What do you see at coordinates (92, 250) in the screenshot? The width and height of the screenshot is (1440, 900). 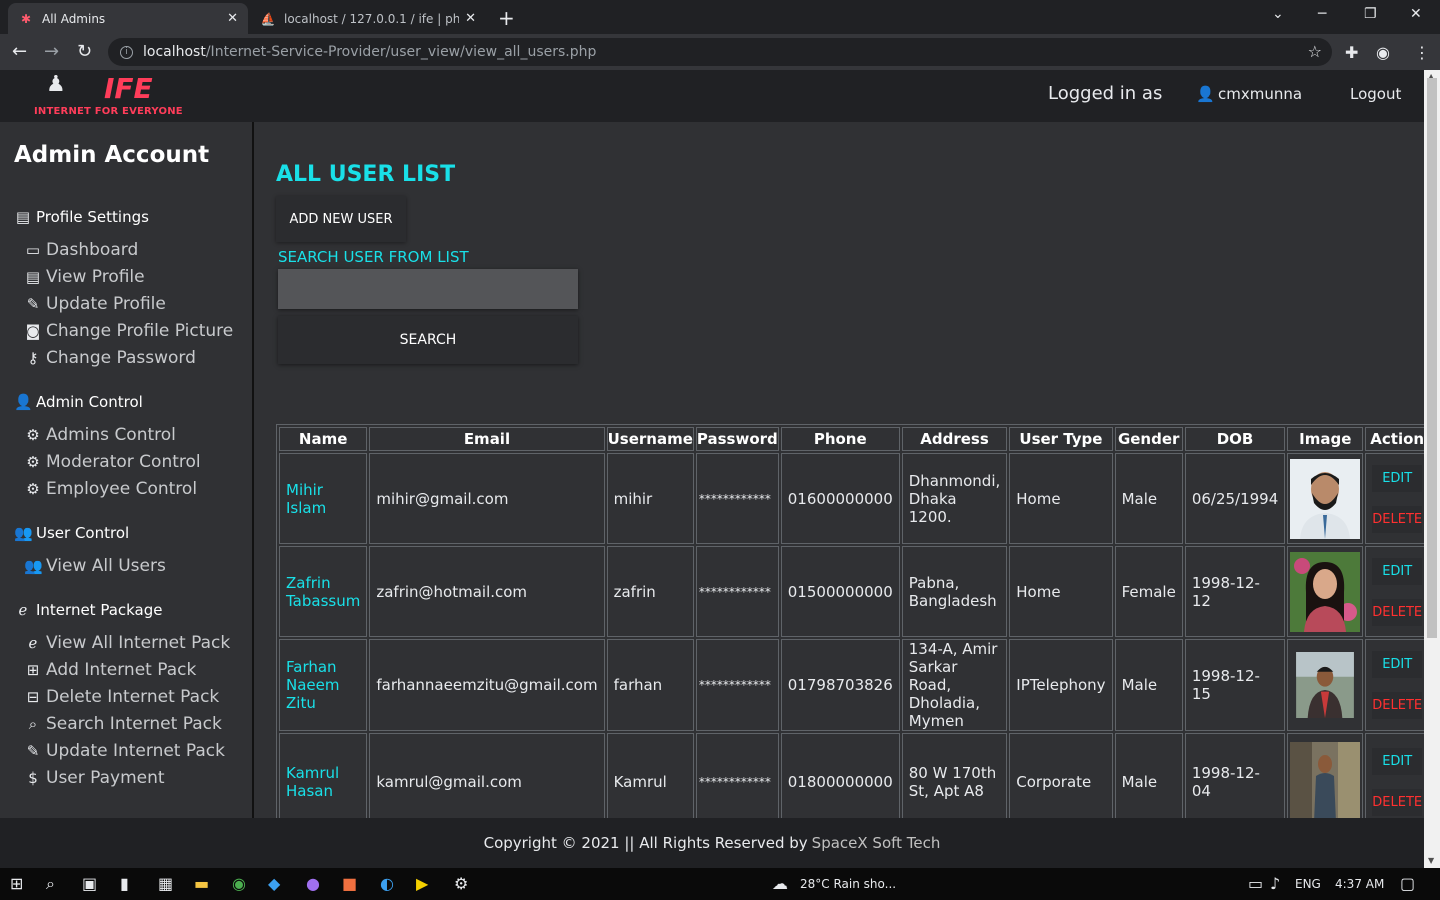 I see `sidebar-item-label: Dashboard` at bounding box center [92, 250].